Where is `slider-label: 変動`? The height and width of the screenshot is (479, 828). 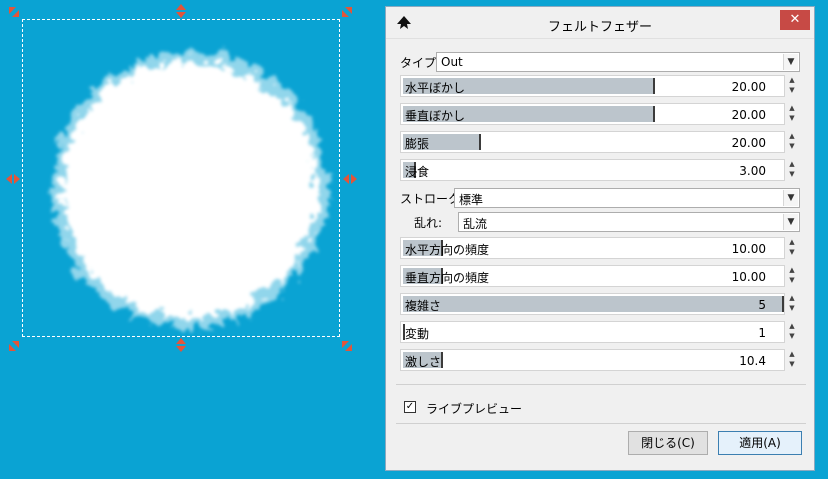 slider-label: 変動 is located at coordinates (417, 334).